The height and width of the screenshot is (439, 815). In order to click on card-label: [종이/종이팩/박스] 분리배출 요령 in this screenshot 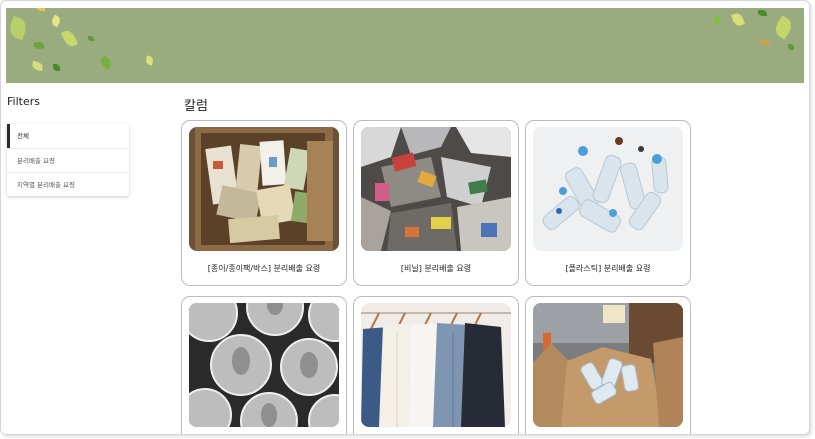, I will do `click(264, 268)`.